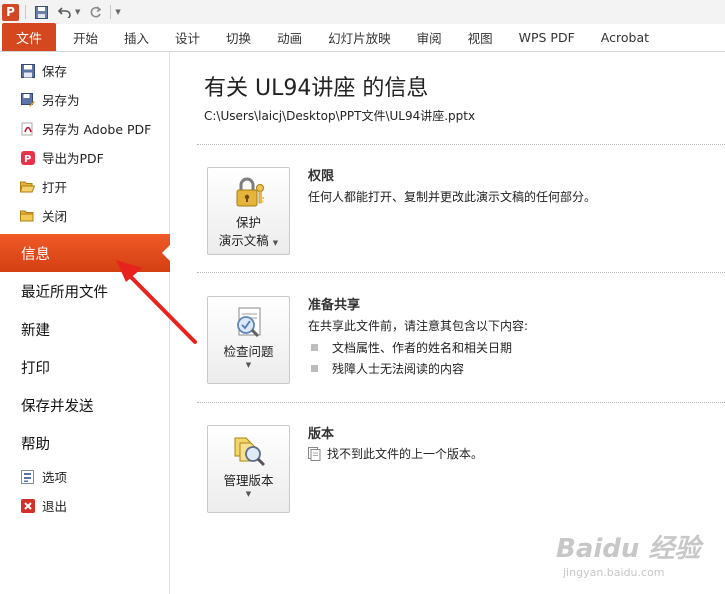 Image resolution: width=725 pixels, height=594 pixels. I want to click on nav-exit-label: 退出, so click(55, 506).